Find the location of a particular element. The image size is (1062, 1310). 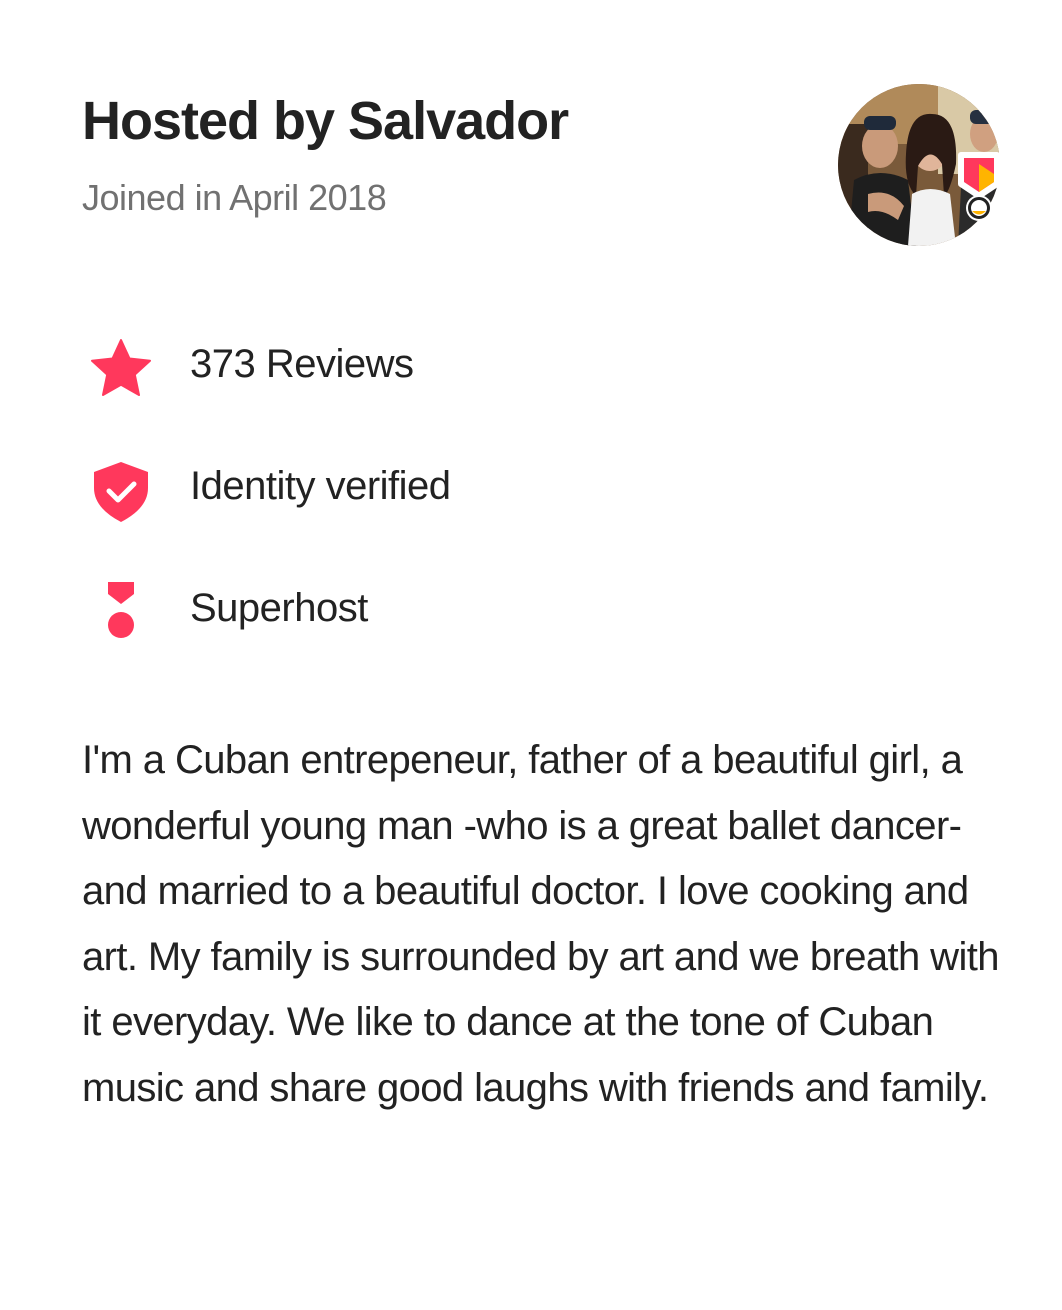

shield-check-icon is located at coordinates (121, 491).